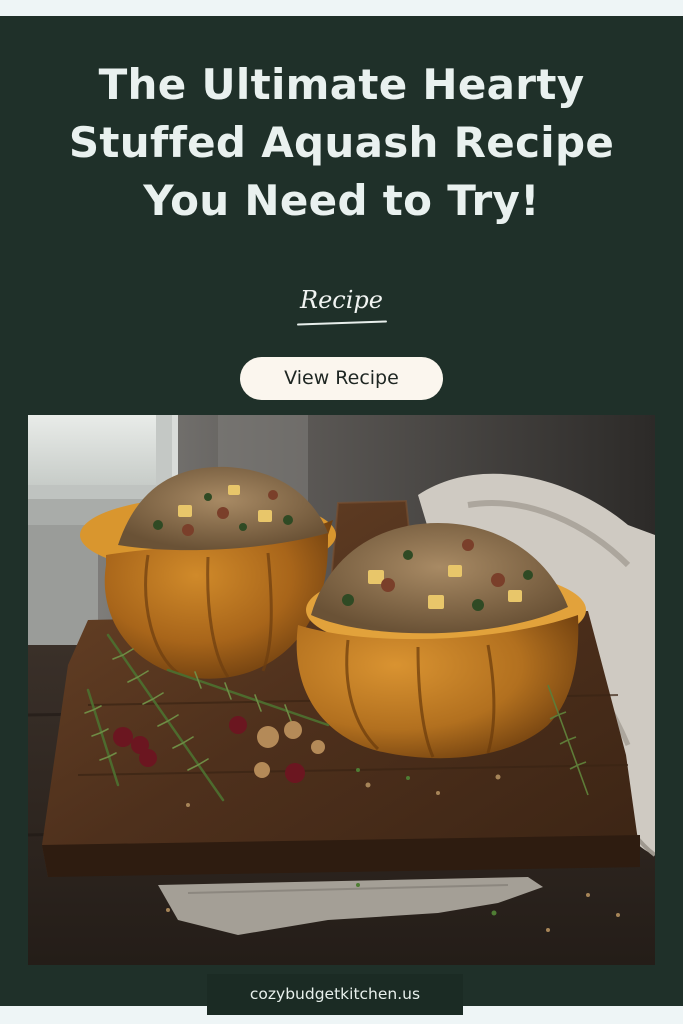 This screenshot has height=1024, width=683. Describe the element at coordinates (335, 994) in the screenshot. I see `site-url-banner: cozybudgetkitchen.us` at that location.